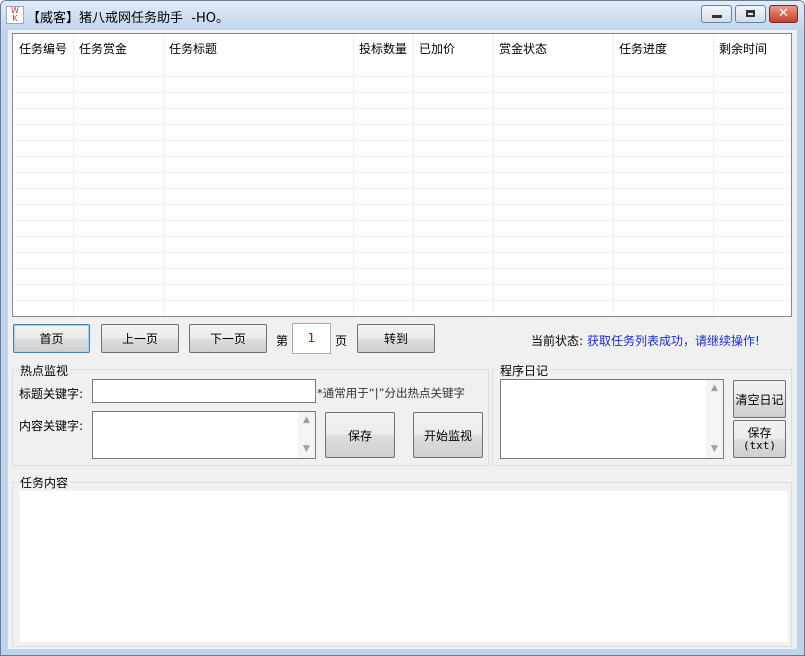 Image resolution: width=805 pixels, height=656 pixels. I want to click on column-header-bid-count: 投标数量, so click(383, 47).